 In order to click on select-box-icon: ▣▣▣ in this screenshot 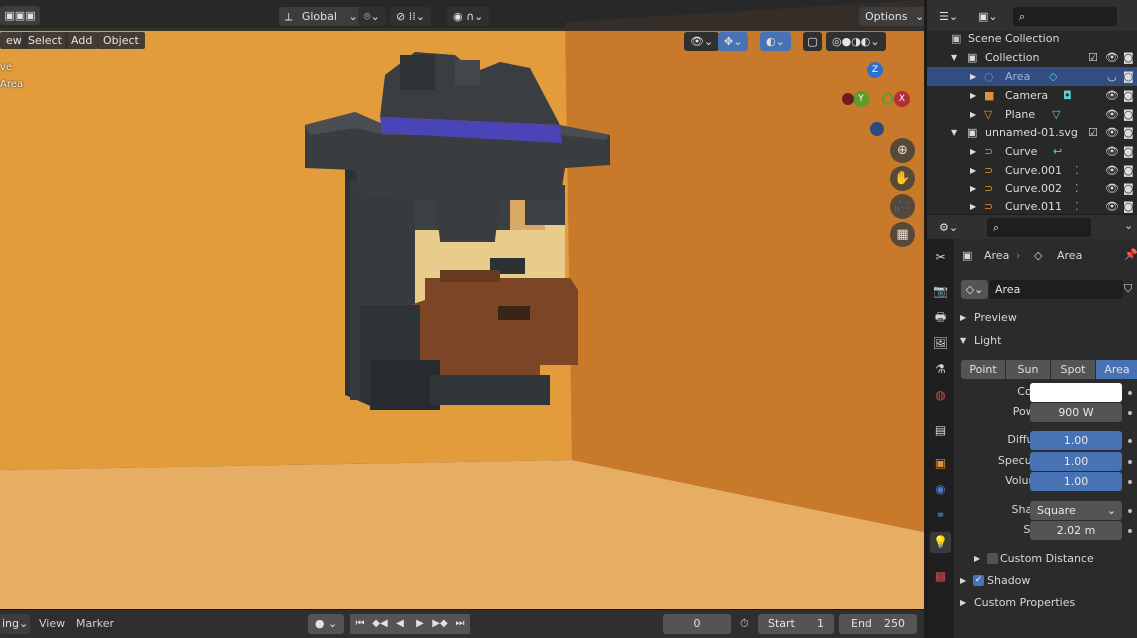, I will do `click(20, 15)`.